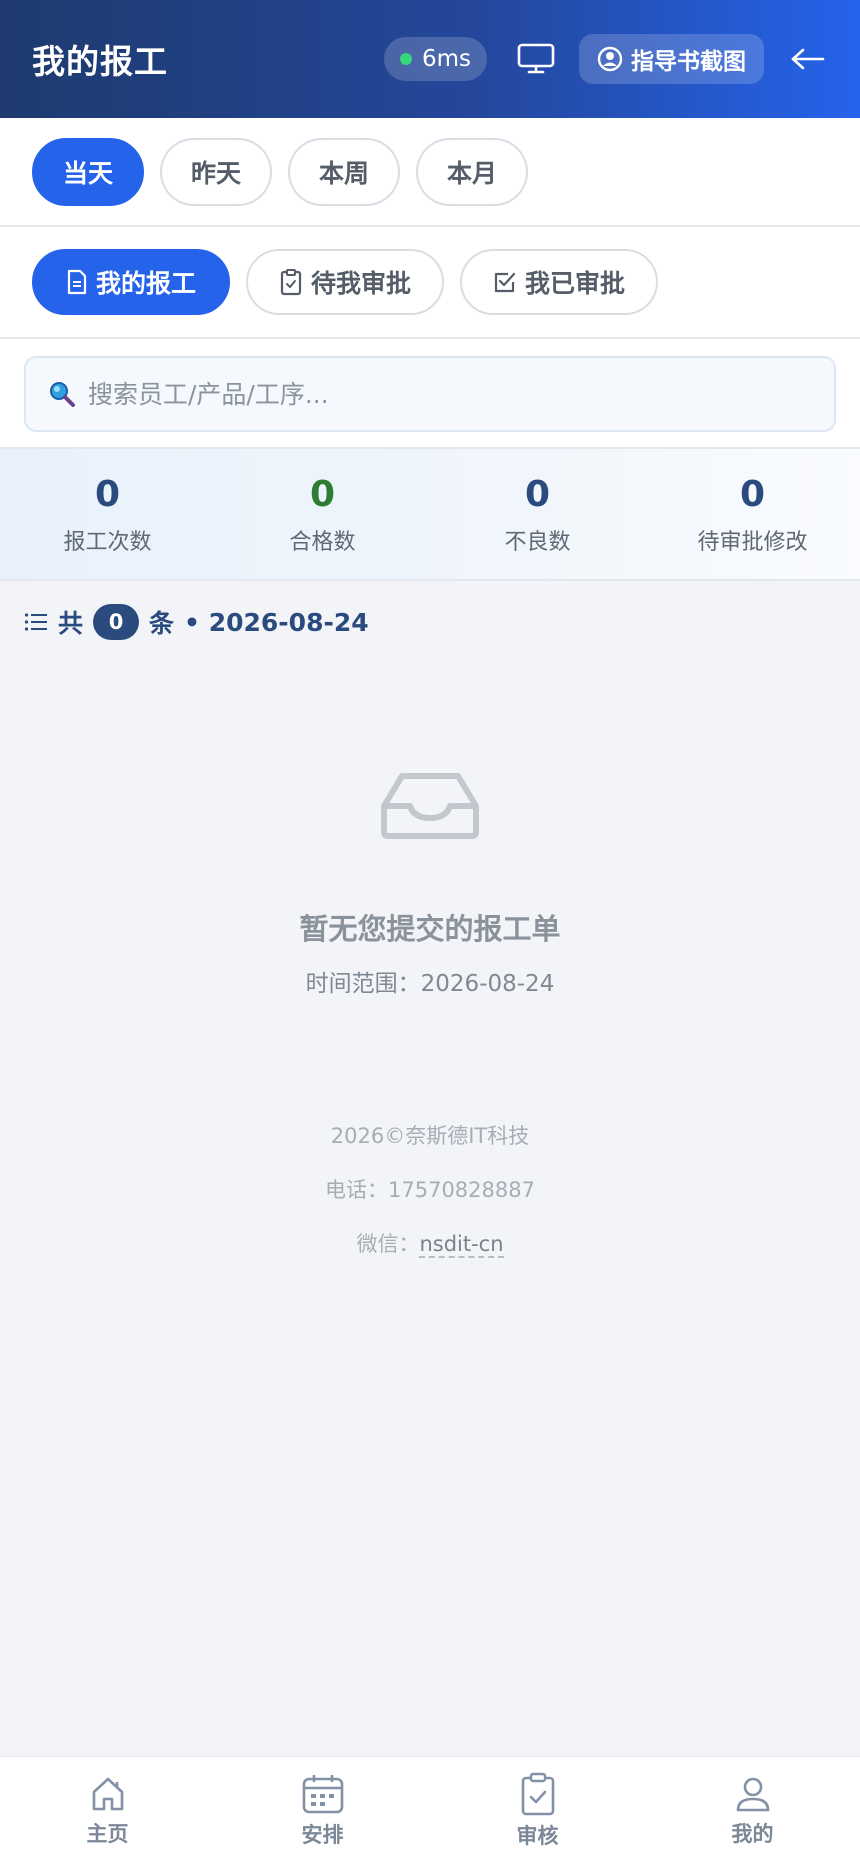  What do you see at coordinates (100, 61) in the screenshot?
I see `page-title: 我的报工` at bounding box center [100, 61].